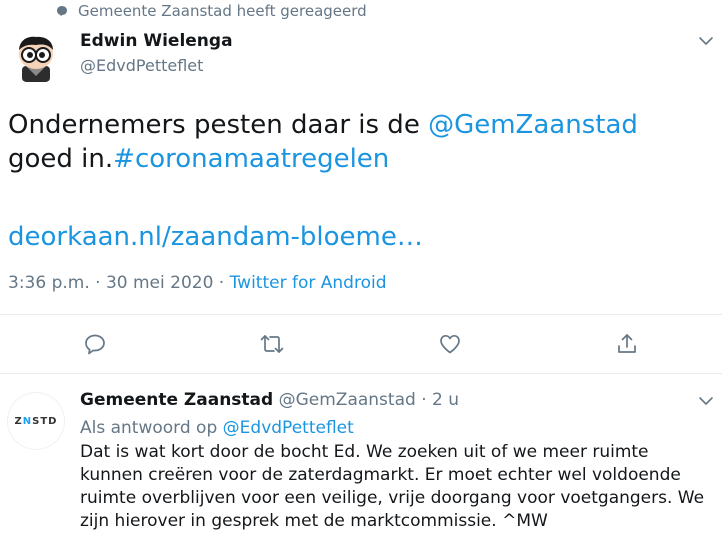  Describe the element at coordinates (533, 125) in the screenshot. I see `mention-link: @GemZaanstad` at that location.